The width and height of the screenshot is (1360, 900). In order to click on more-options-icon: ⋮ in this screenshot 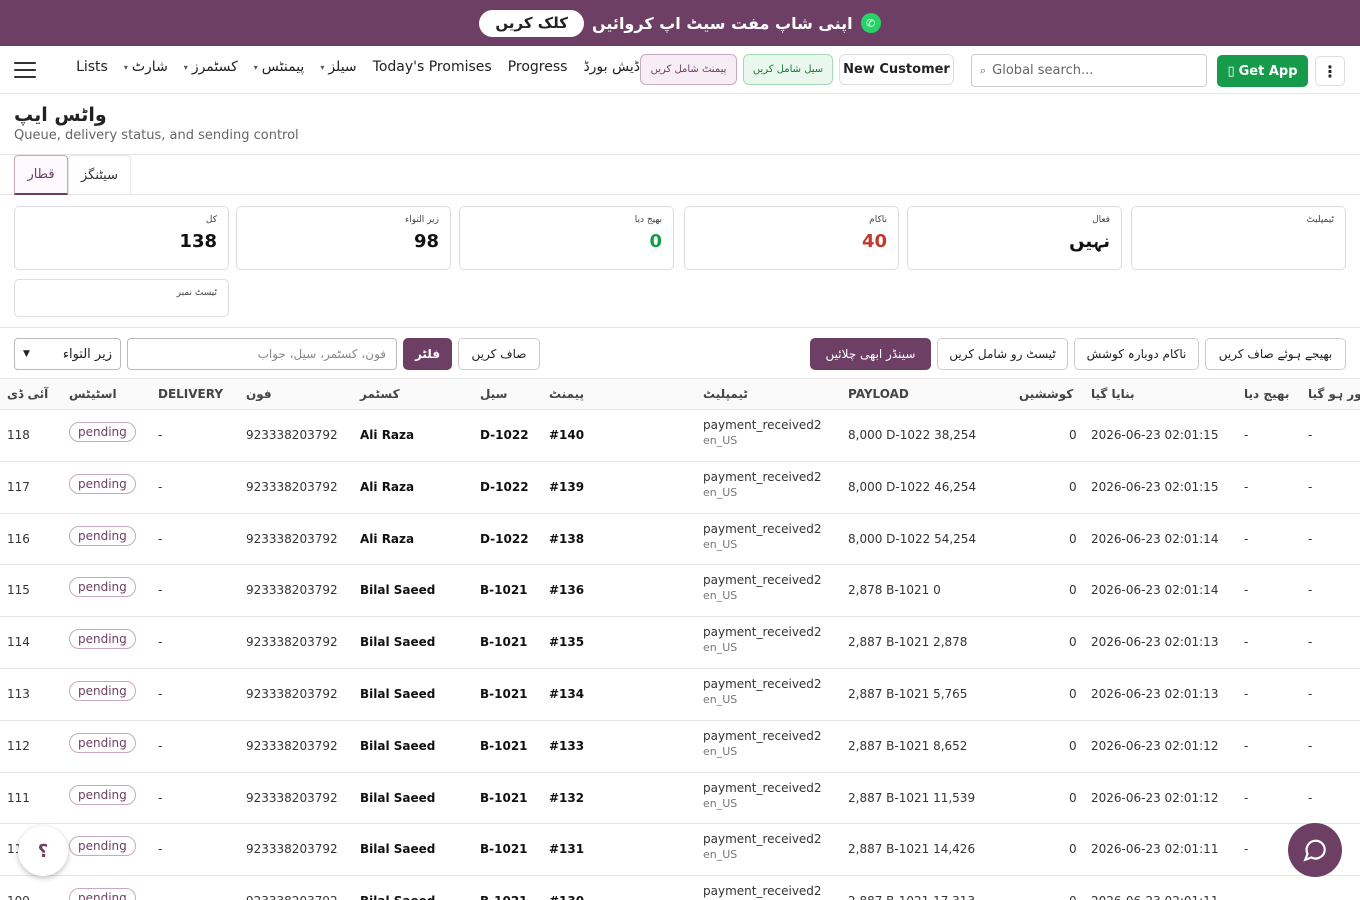, I will do `click(1330, 71)`.